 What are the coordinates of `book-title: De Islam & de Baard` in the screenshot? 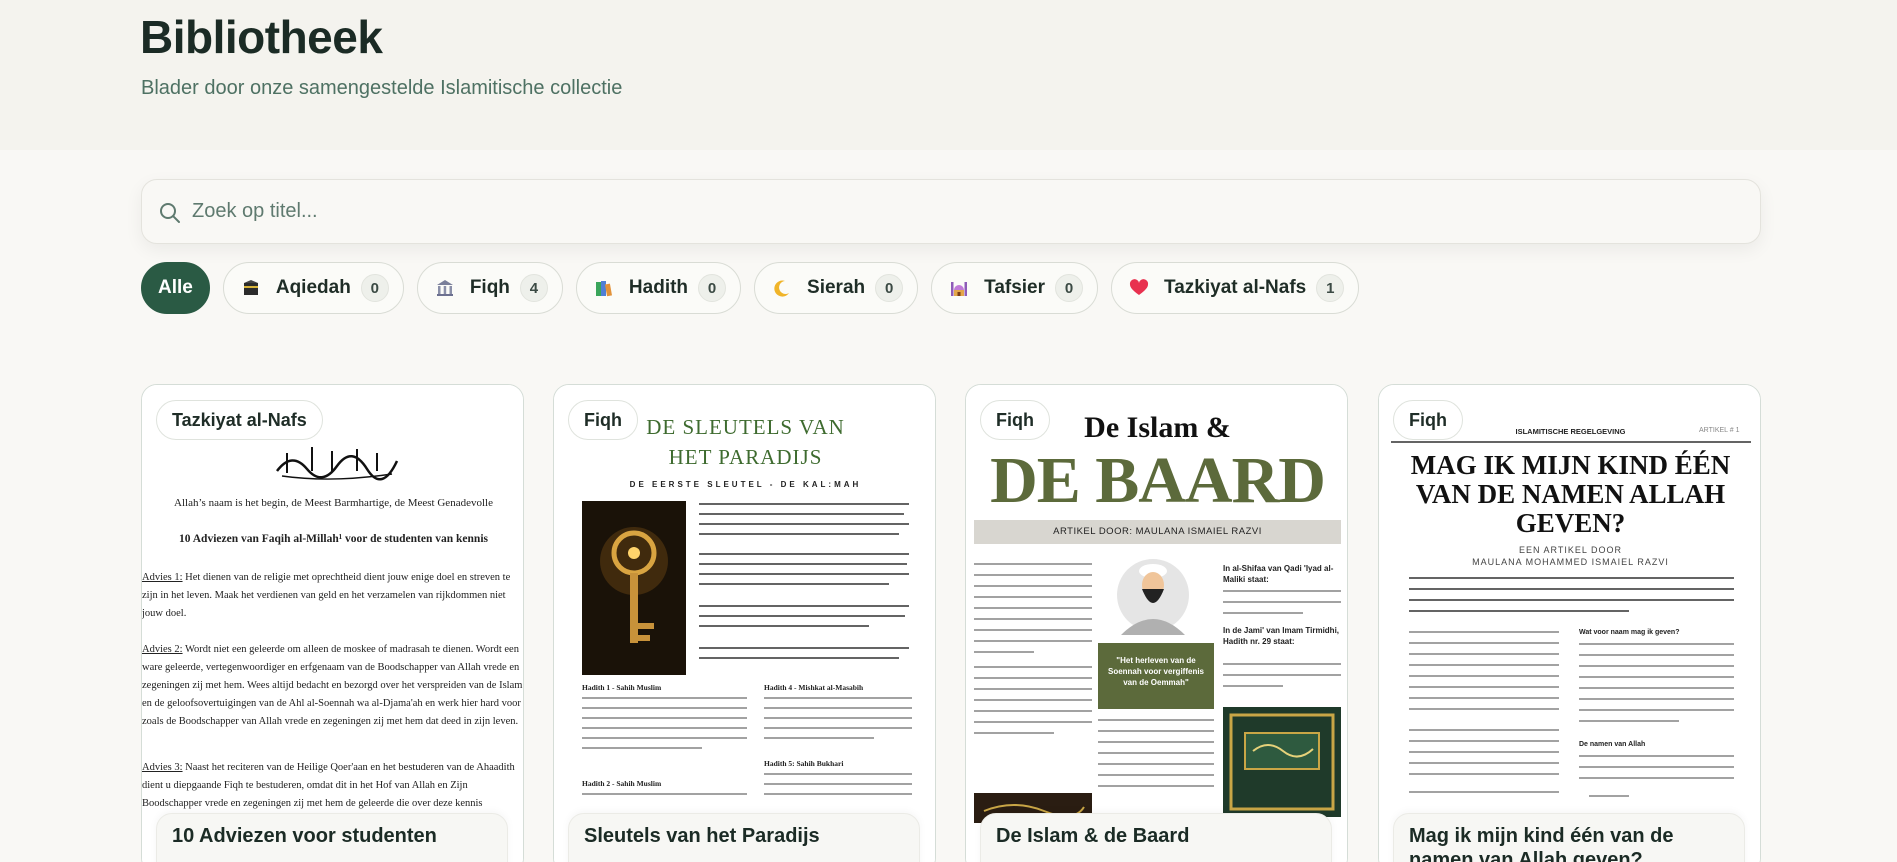 It's located at (1156, 837).